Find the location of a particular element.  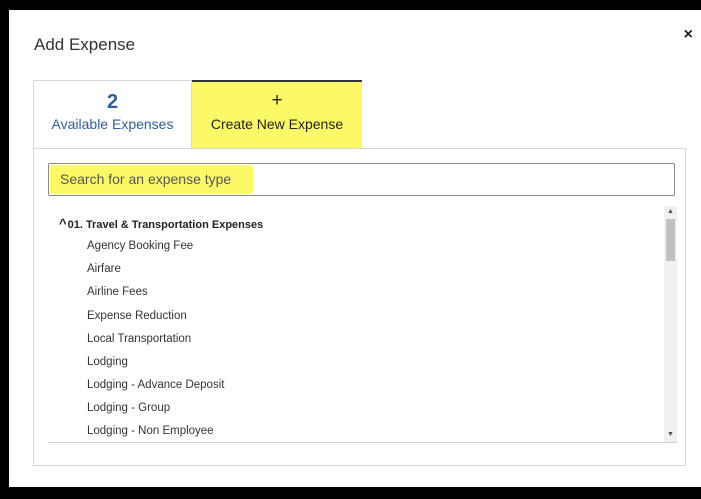

list-item: Expense Reduction is located at coordinates (137, 316).